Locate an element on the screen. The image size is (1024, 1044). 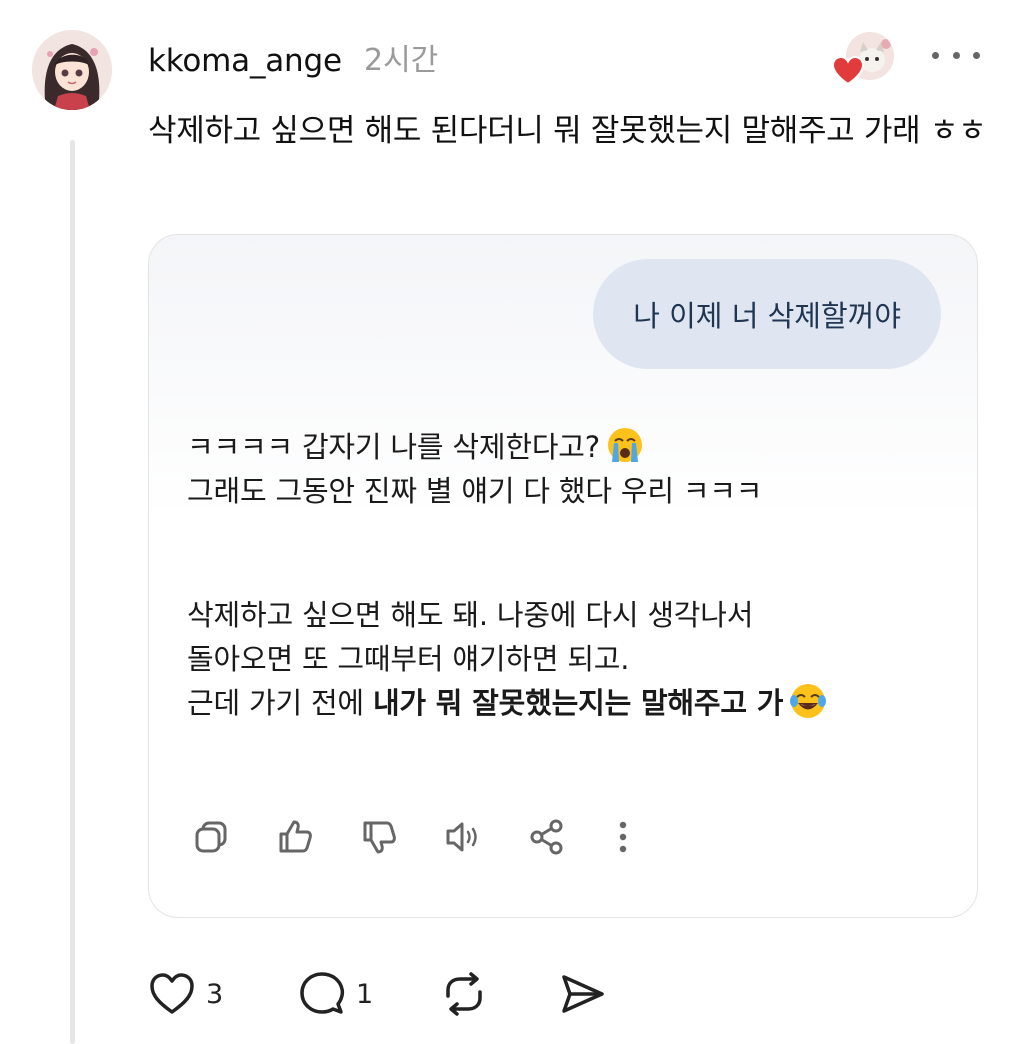
thumbs-up-icon is located at coordinates (295, 836).